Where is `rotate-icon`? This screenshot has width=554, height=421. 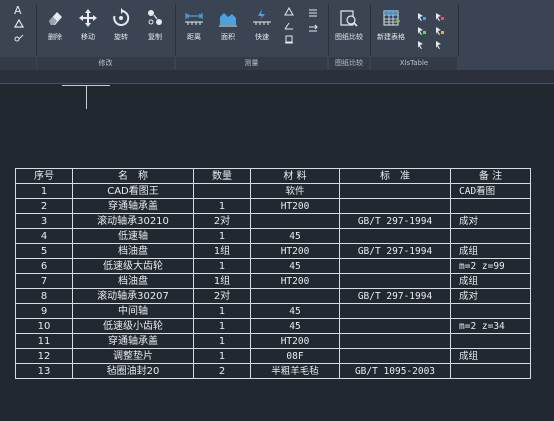
rotate-icon is located at coordinates (121, 17).